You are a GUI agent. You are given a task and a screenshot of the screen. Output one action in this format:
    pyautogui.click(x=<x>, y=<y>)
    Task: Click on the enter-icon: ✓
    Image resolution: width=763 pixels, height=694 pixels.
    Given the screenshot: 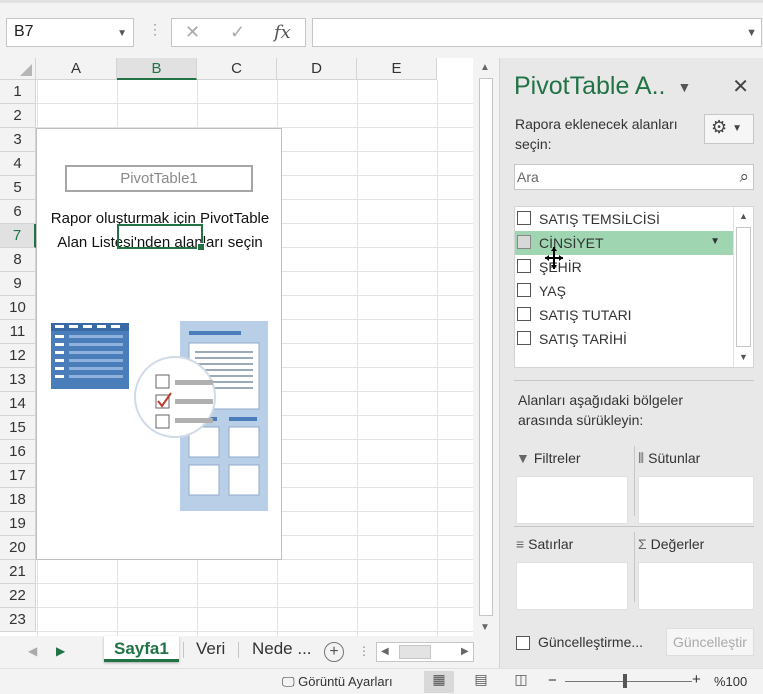 What is the action you would take?
    pyautogui.click(x=237, y=32)
    